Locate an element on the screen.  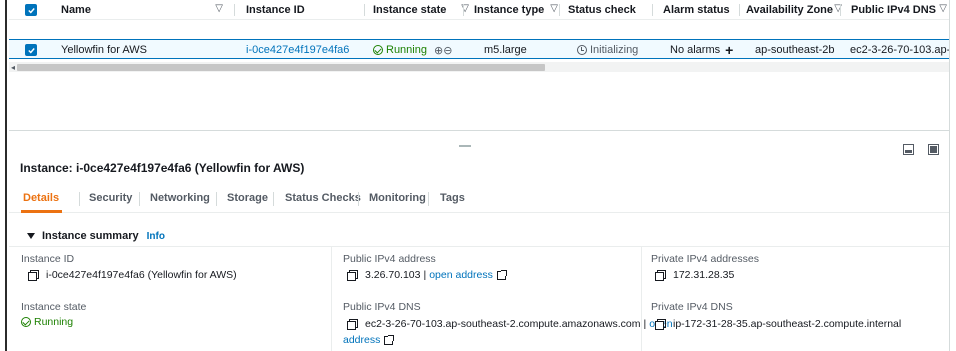
tab-tags: Tags is located at coordinates (452, 198).